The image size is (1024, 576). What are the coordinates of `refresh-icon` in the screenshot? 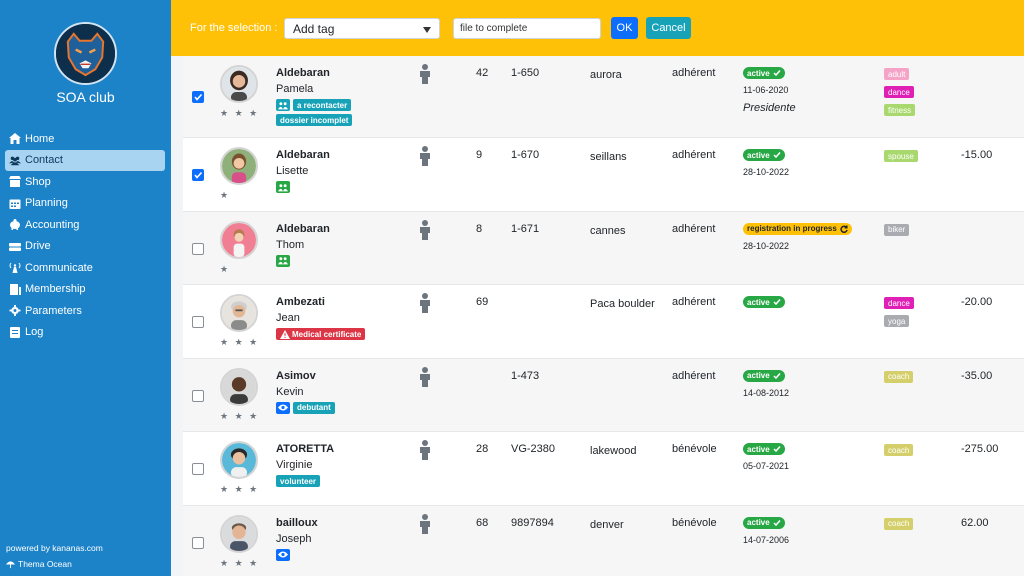 It's located at (844, 229).